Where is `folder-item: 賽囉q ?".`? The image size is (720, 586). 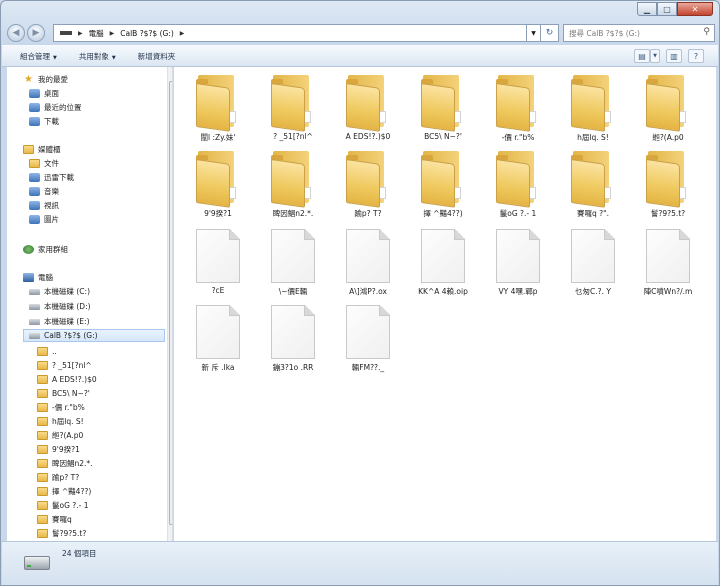 folder-item: 賽囉q ?". is located at coordinates (593, 186).